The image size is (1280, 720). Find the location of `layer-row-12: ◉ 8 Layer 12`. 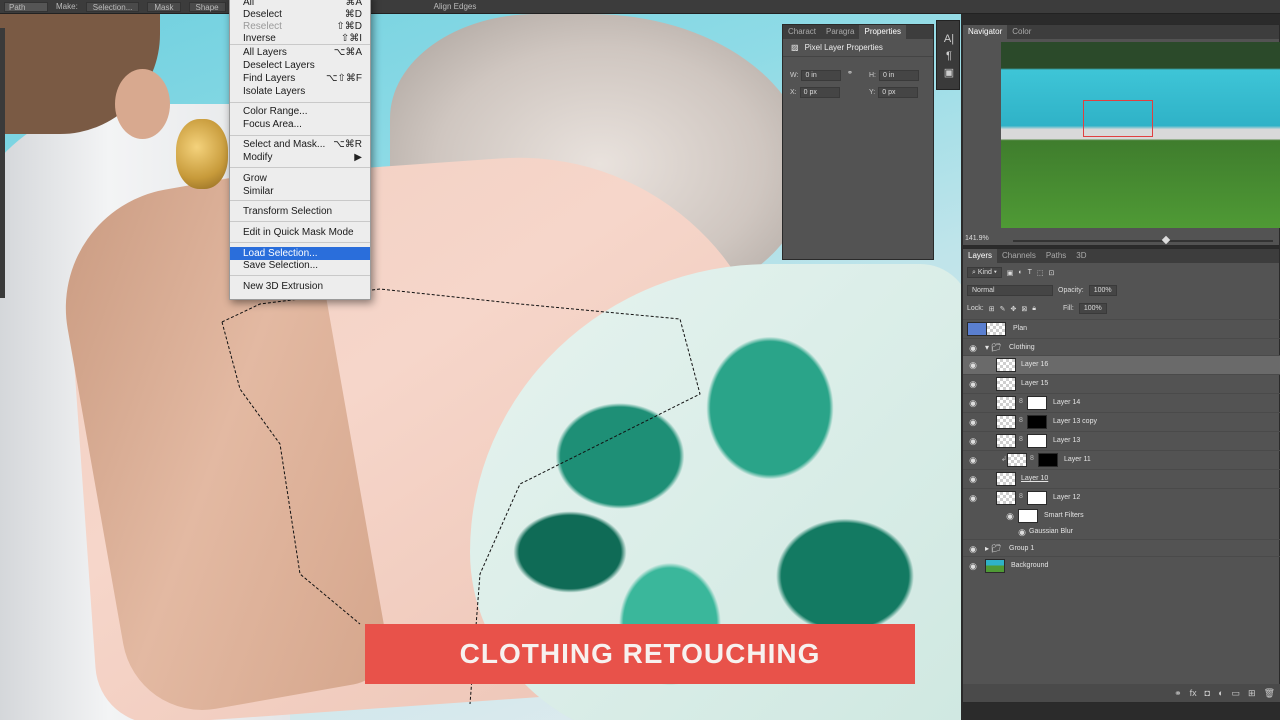

layer-row-12: ◉ 8 Layer 12 is located at coordinates (1121, 497).